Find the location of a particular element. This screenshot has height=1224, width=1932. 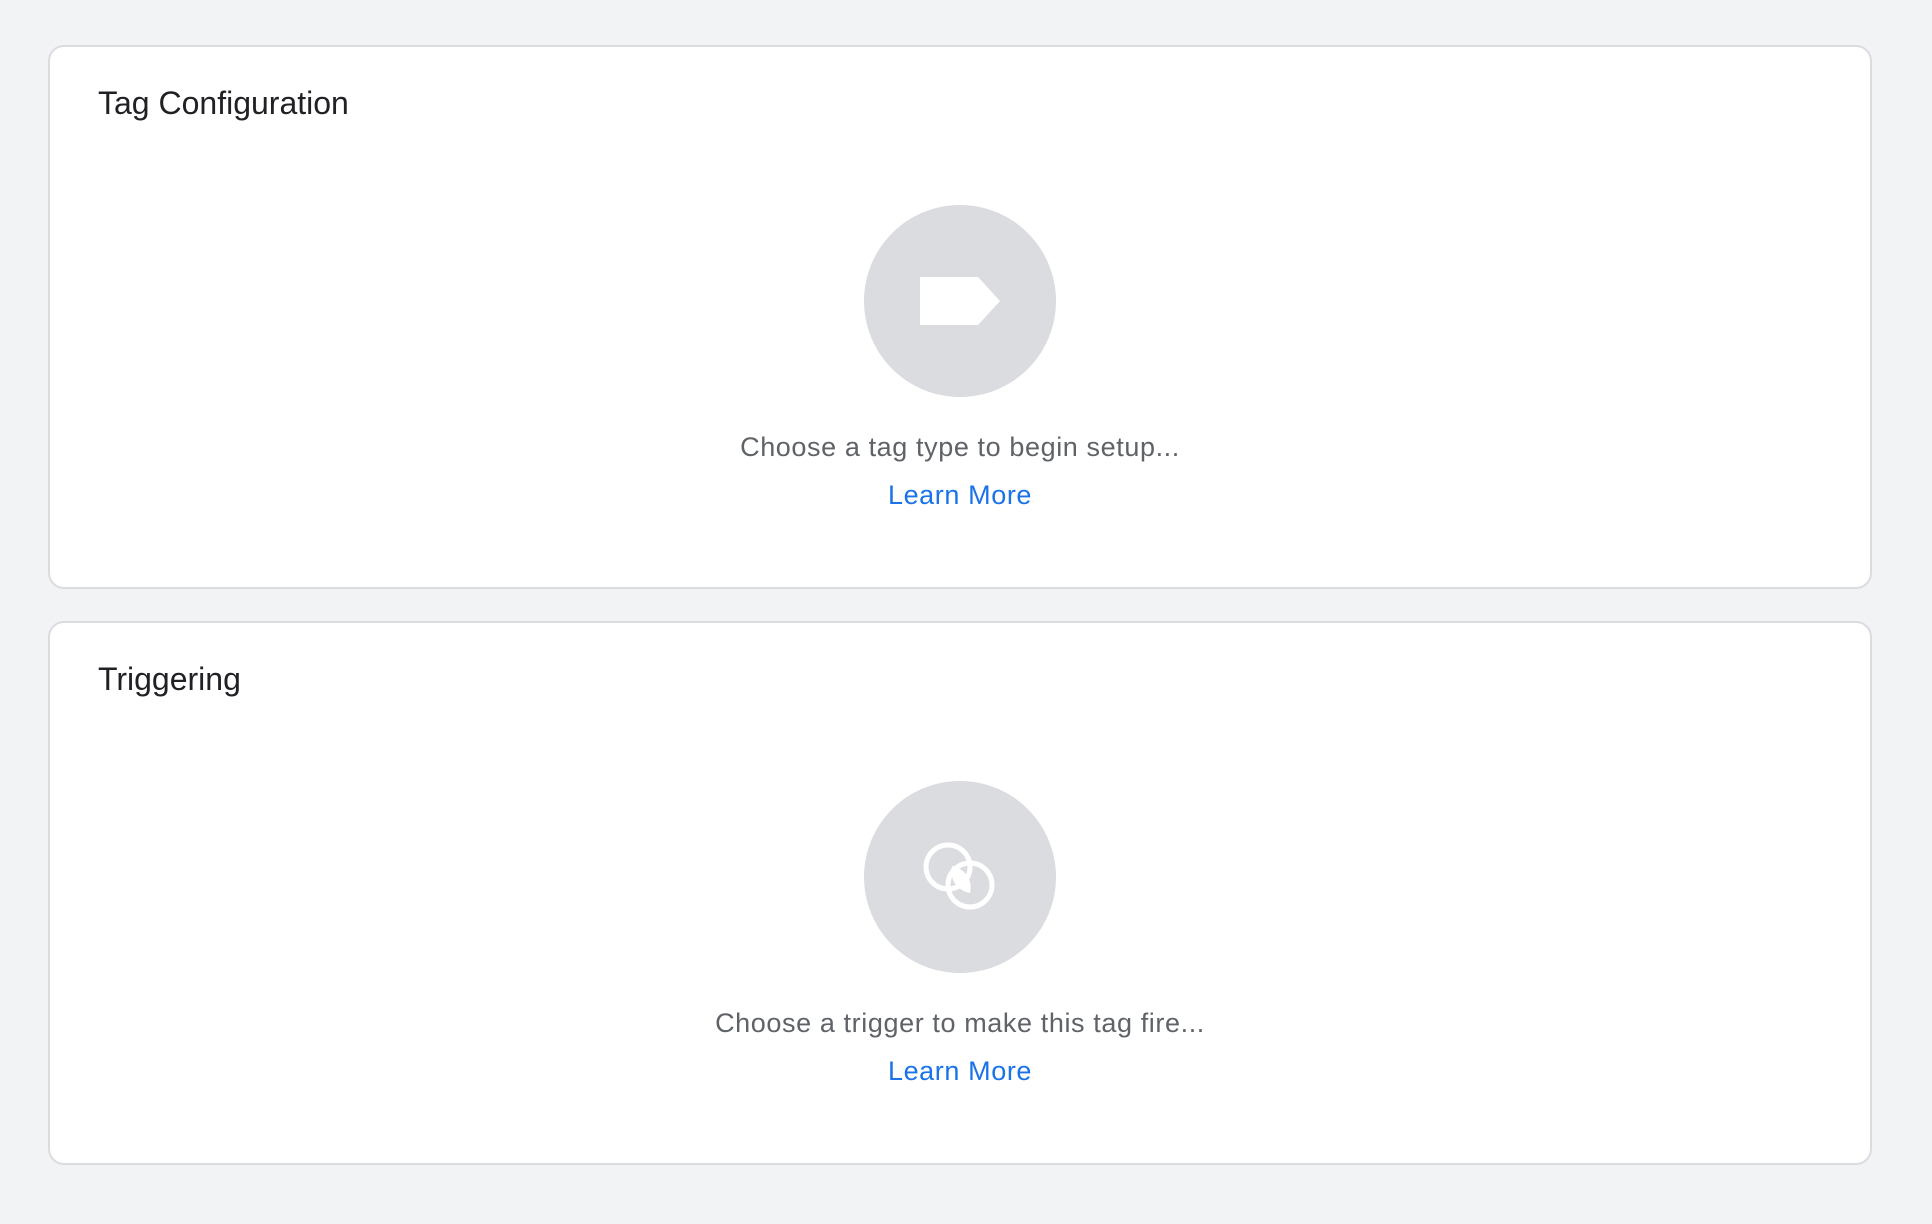

triggering-learn-more-link: Learn More is located at coordinates (960, 1071).